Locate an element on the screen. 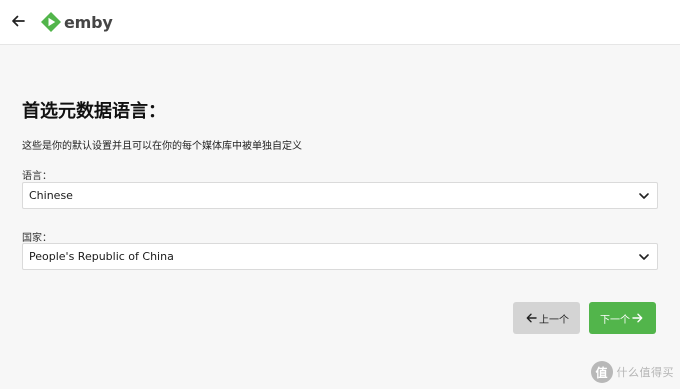 This screenshot has height=389, width=680. language-select: Chinese is located at coordinates (340, 195).